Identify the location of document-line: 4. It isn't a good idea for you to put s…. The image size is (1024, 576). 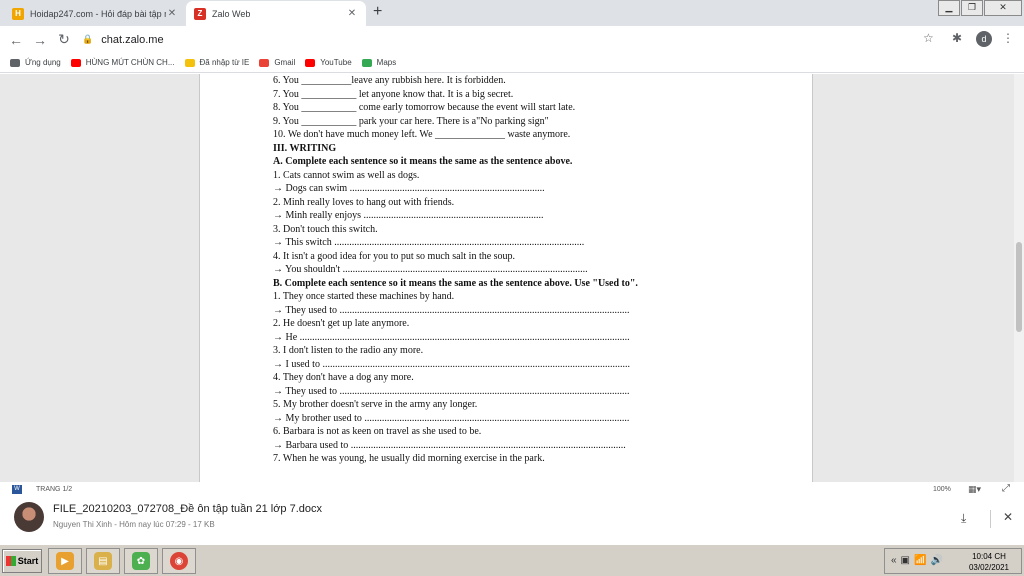
(394, 256).